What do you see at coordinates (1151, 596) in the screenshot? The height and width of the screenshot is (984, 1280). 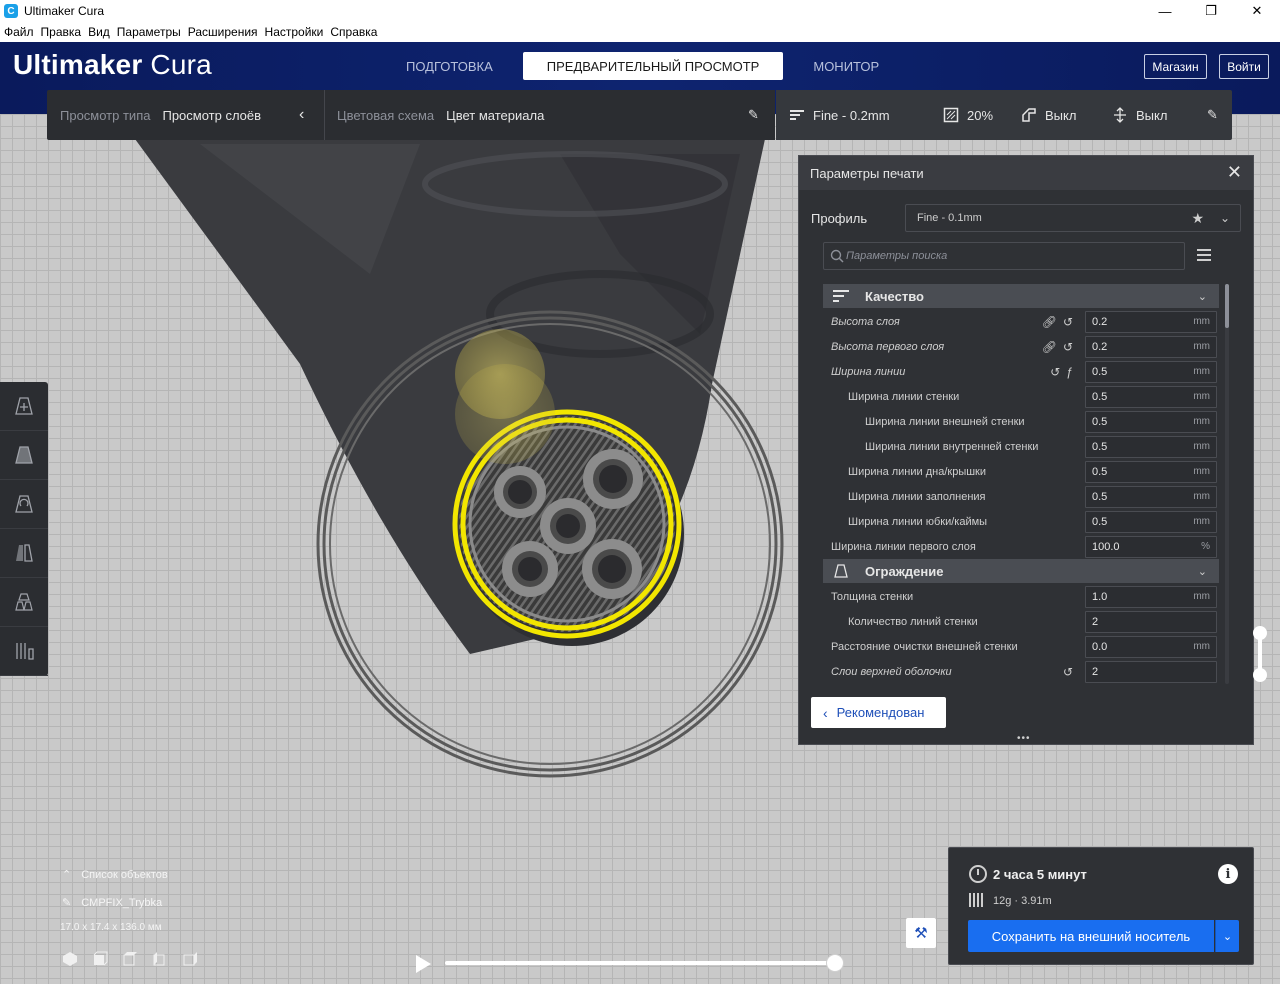 I see `setting-value-field: 1.0 mm` at bounding box center [1151, 596].